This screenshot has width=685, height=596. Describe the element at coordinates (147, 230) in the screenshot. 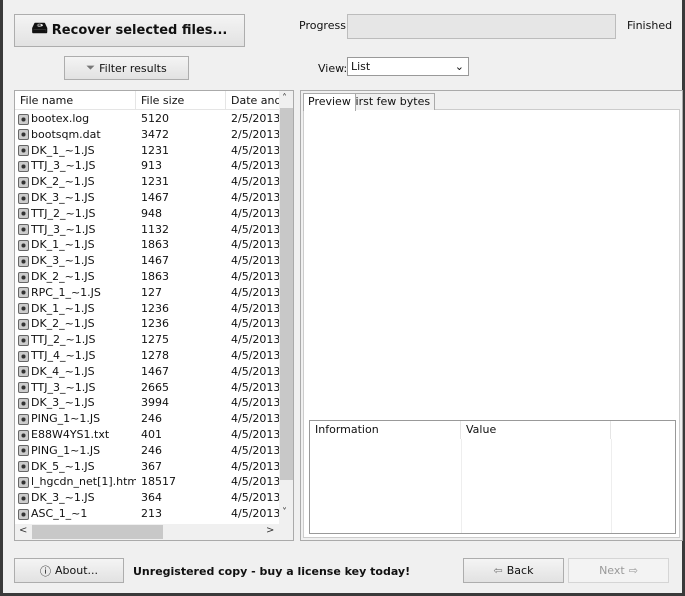

I see `file-row: TTJ_3_~1.JS 1132 4/5/2013 8` at that location.